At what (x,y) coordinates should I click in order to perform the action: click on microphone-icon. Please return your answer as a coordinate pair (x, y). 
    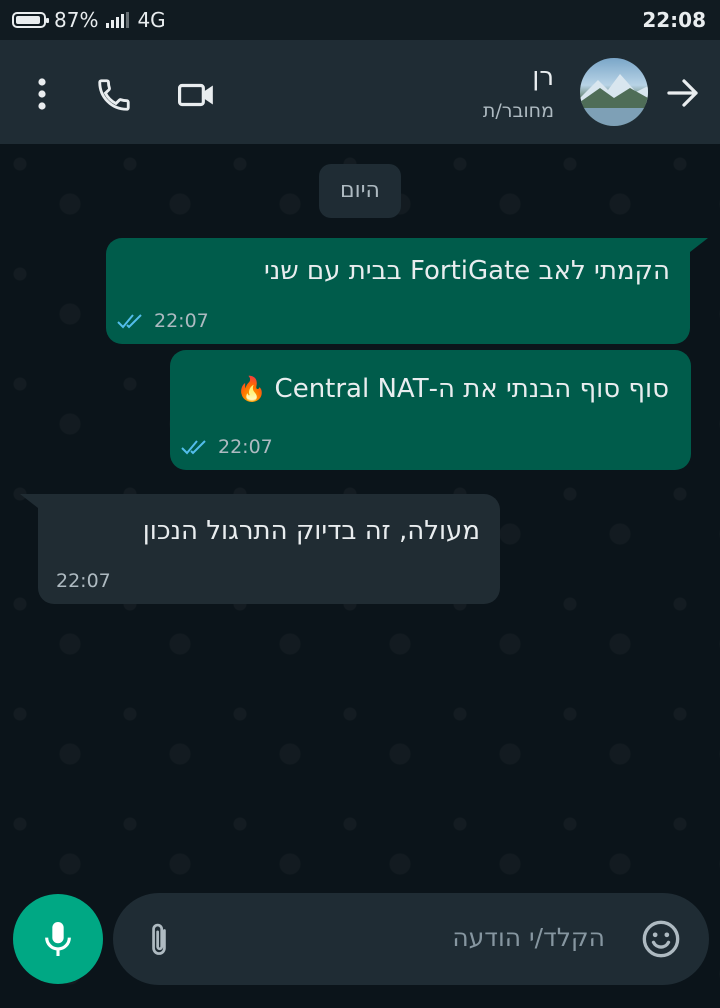
    Looking at the image, I should click on (58, 939).